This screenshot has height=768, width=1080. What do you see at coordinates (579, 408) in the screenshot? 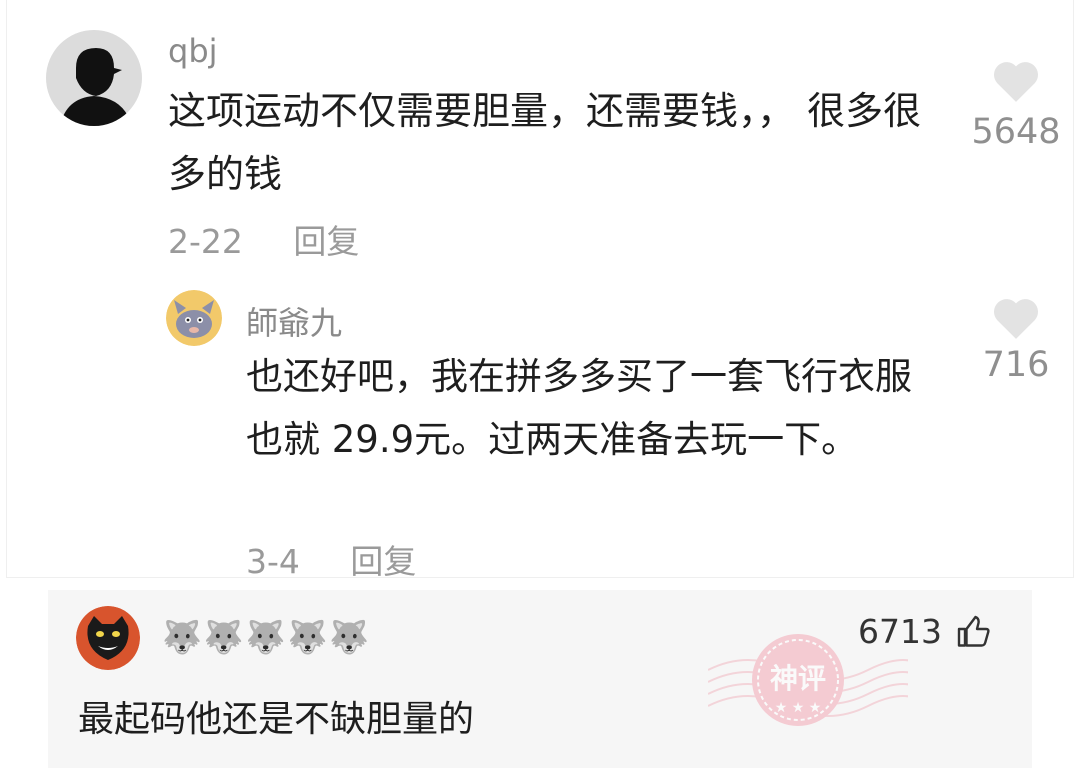
I see `reply-text: 也还好吧，我在拼多多买了一套飞行衣服也就 29.9元。过两天准备去玩一下。` at bounding box center [579, 408].